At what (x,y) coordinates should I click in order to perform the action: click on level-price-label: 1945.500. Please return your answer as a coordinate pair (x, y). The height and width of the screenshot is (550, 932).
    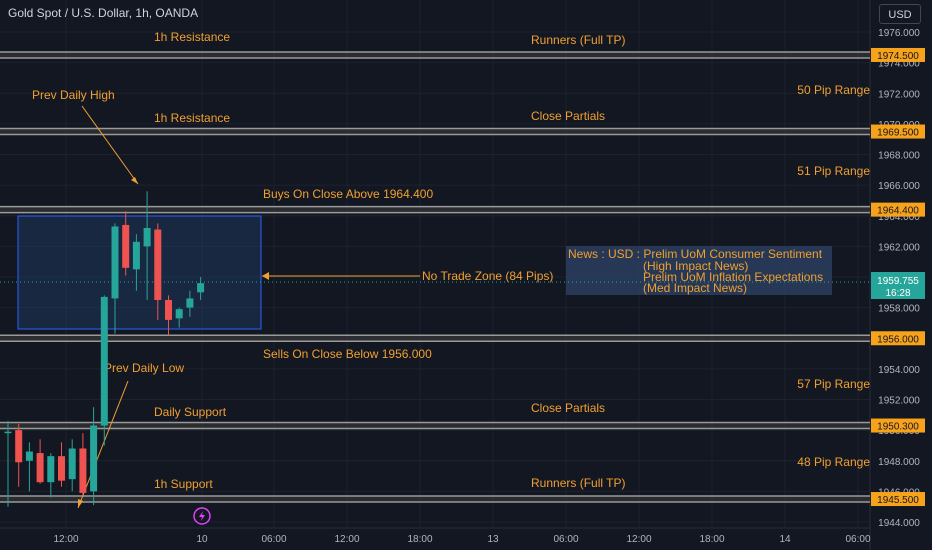
    Looking at the image, I should click on (898, 500).